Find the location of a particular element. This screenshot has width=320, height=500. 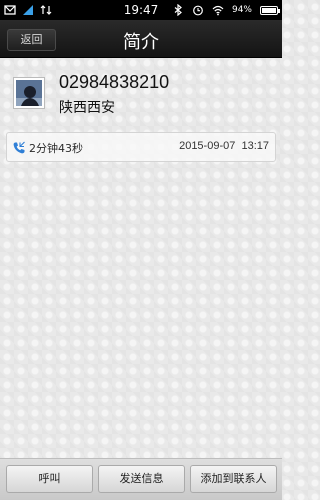

send-message-button: 发送信息 is located at coordinates (141, 479).